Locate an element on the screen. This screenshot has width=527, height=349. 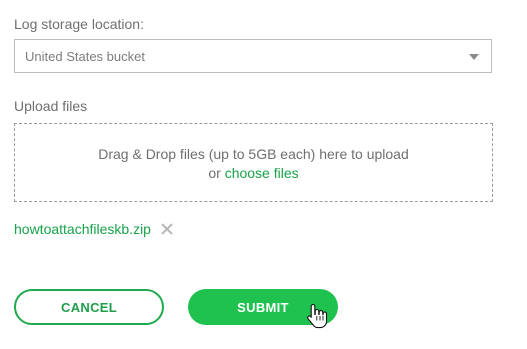
dropzone-alt-line: or choose files is located at coordinates (253, 173).